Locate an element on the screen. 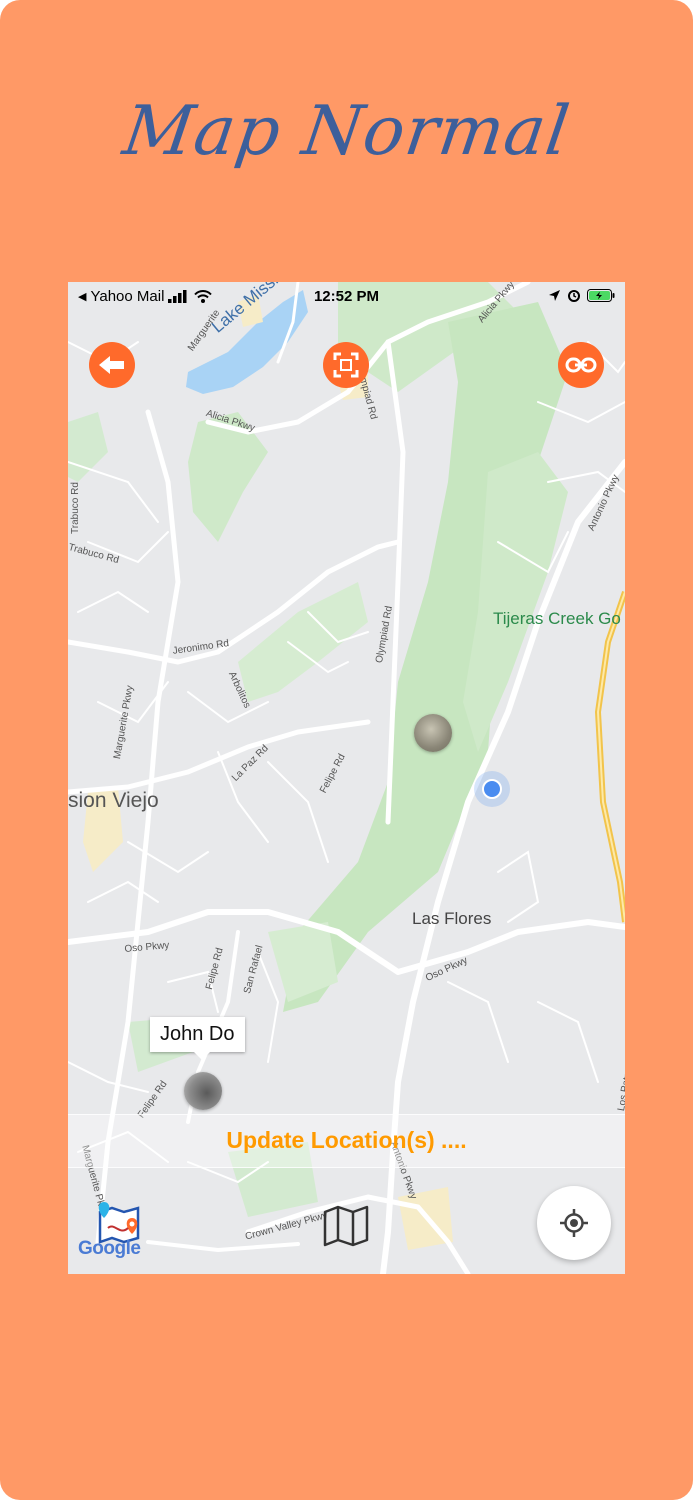  google-attribution-text: Google is located at coordinates (109, 1248).